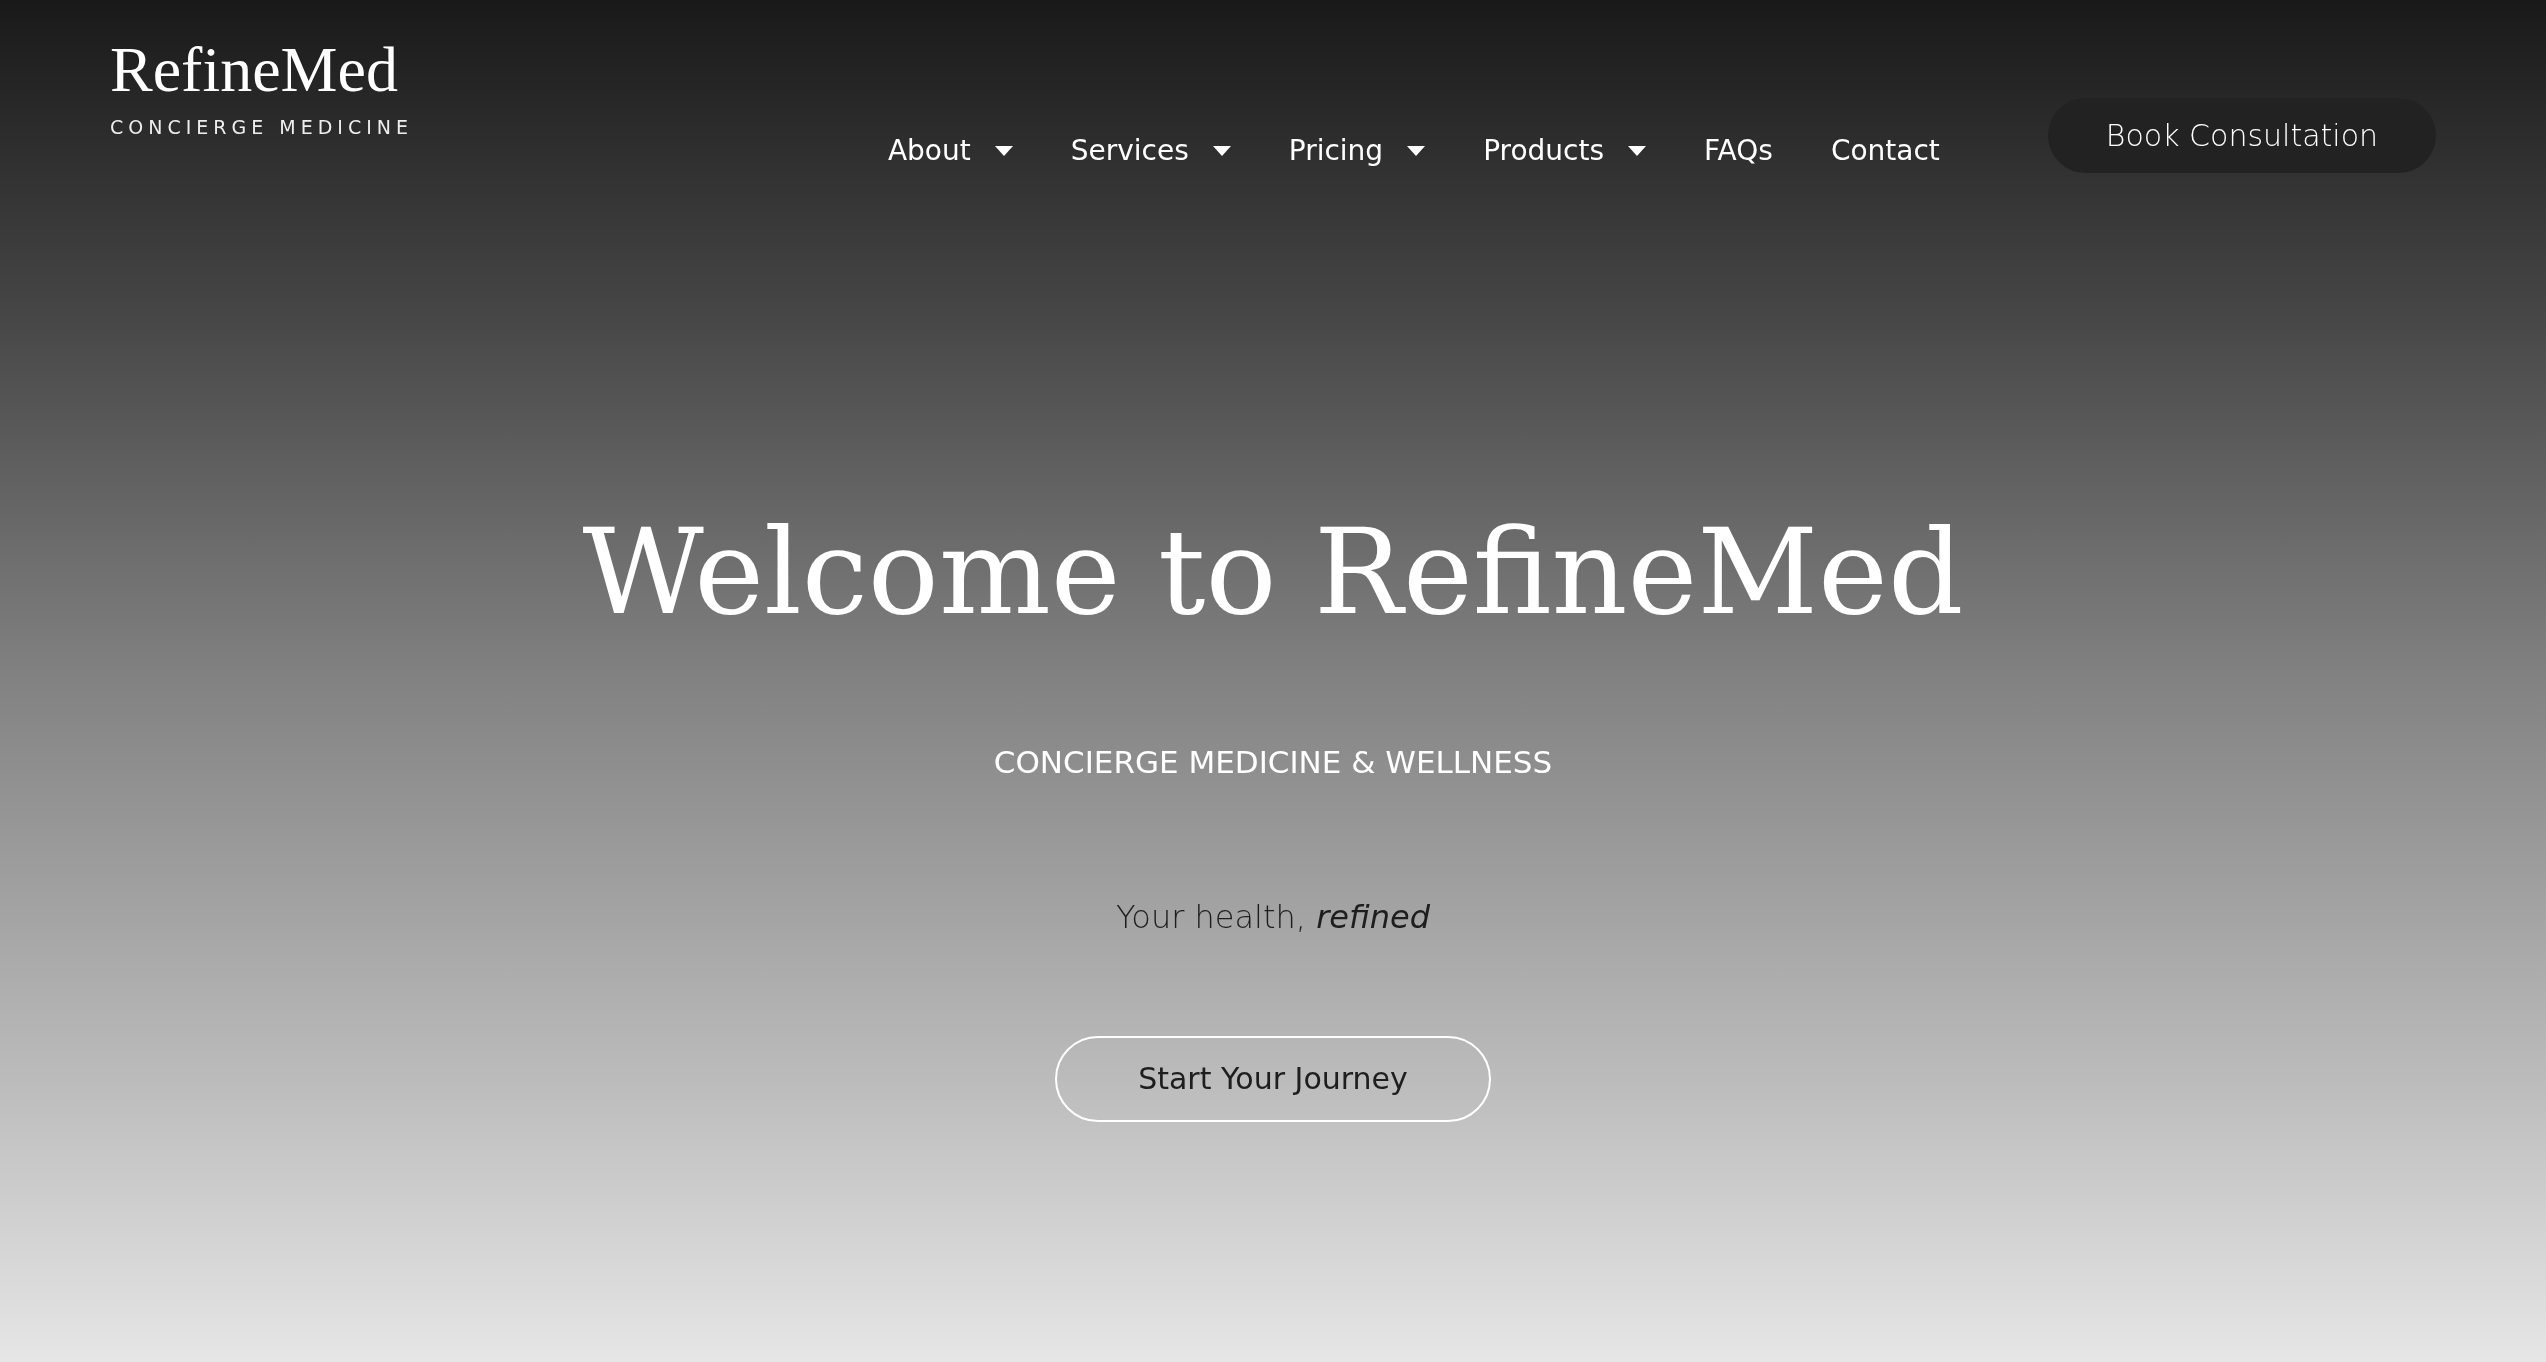  I want to click on logo-wordmark: RefineMed, so click(261, 70).